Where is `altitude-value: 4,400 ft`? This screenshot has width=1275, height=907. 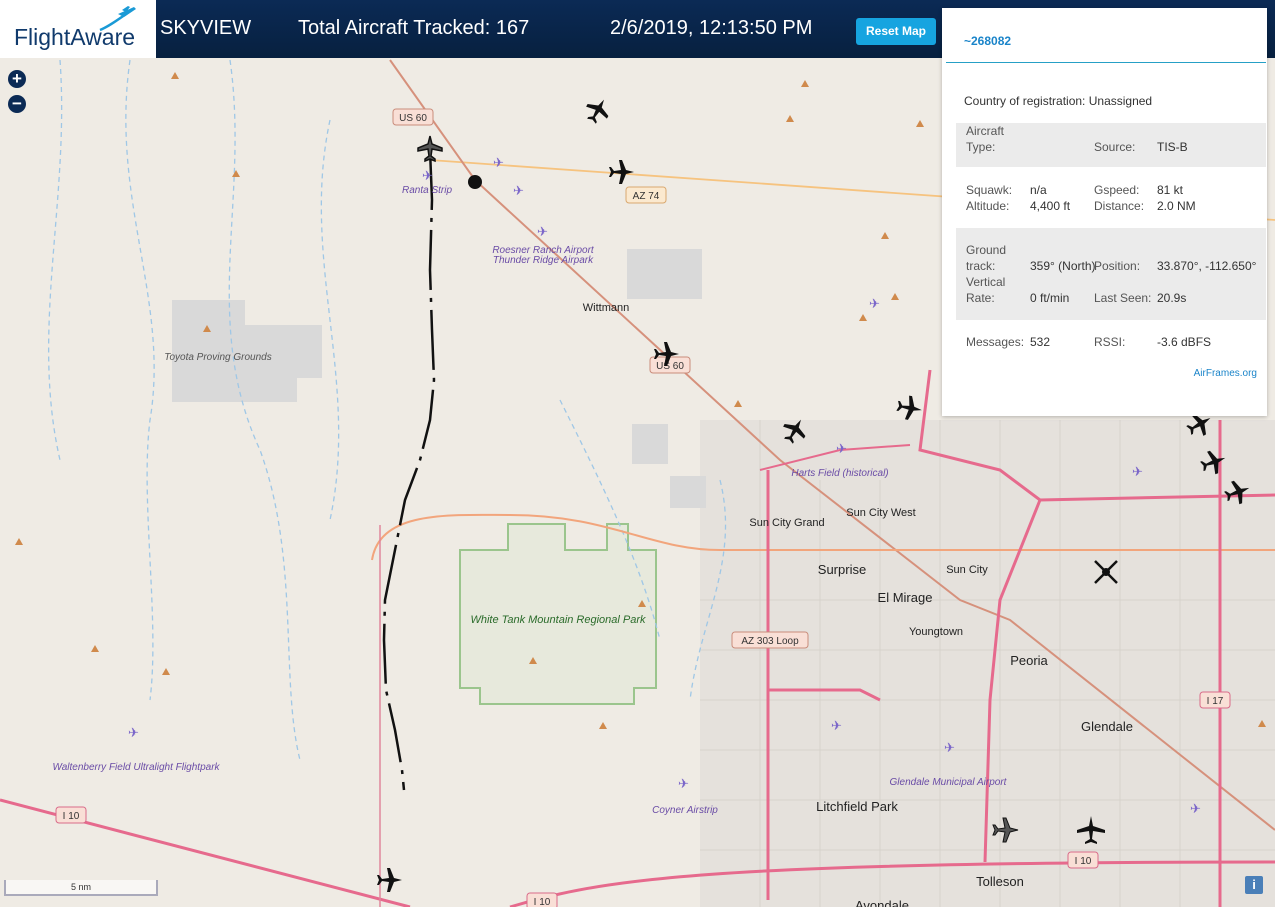
altitude-value: 4,400 ft is located at coordinates (1050, 206).